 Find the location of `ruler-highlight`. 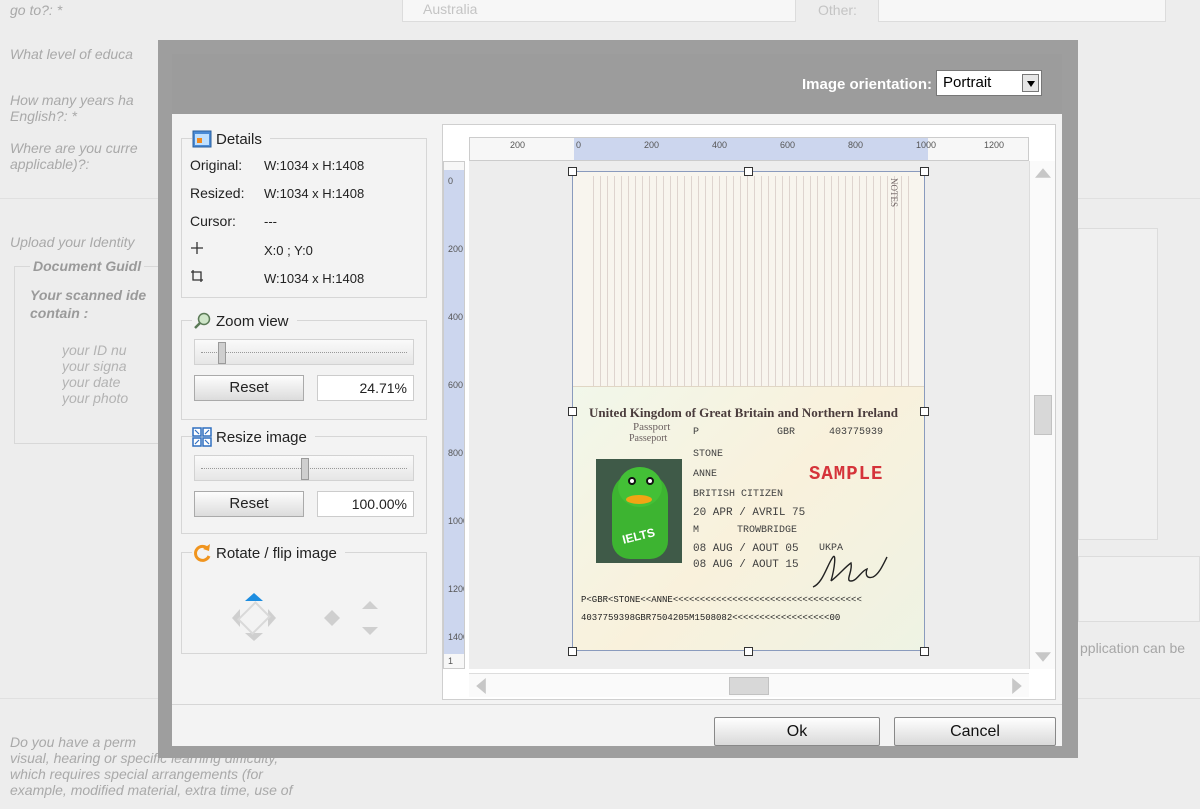

ruler-highlight is located at coordinates (454, 412).